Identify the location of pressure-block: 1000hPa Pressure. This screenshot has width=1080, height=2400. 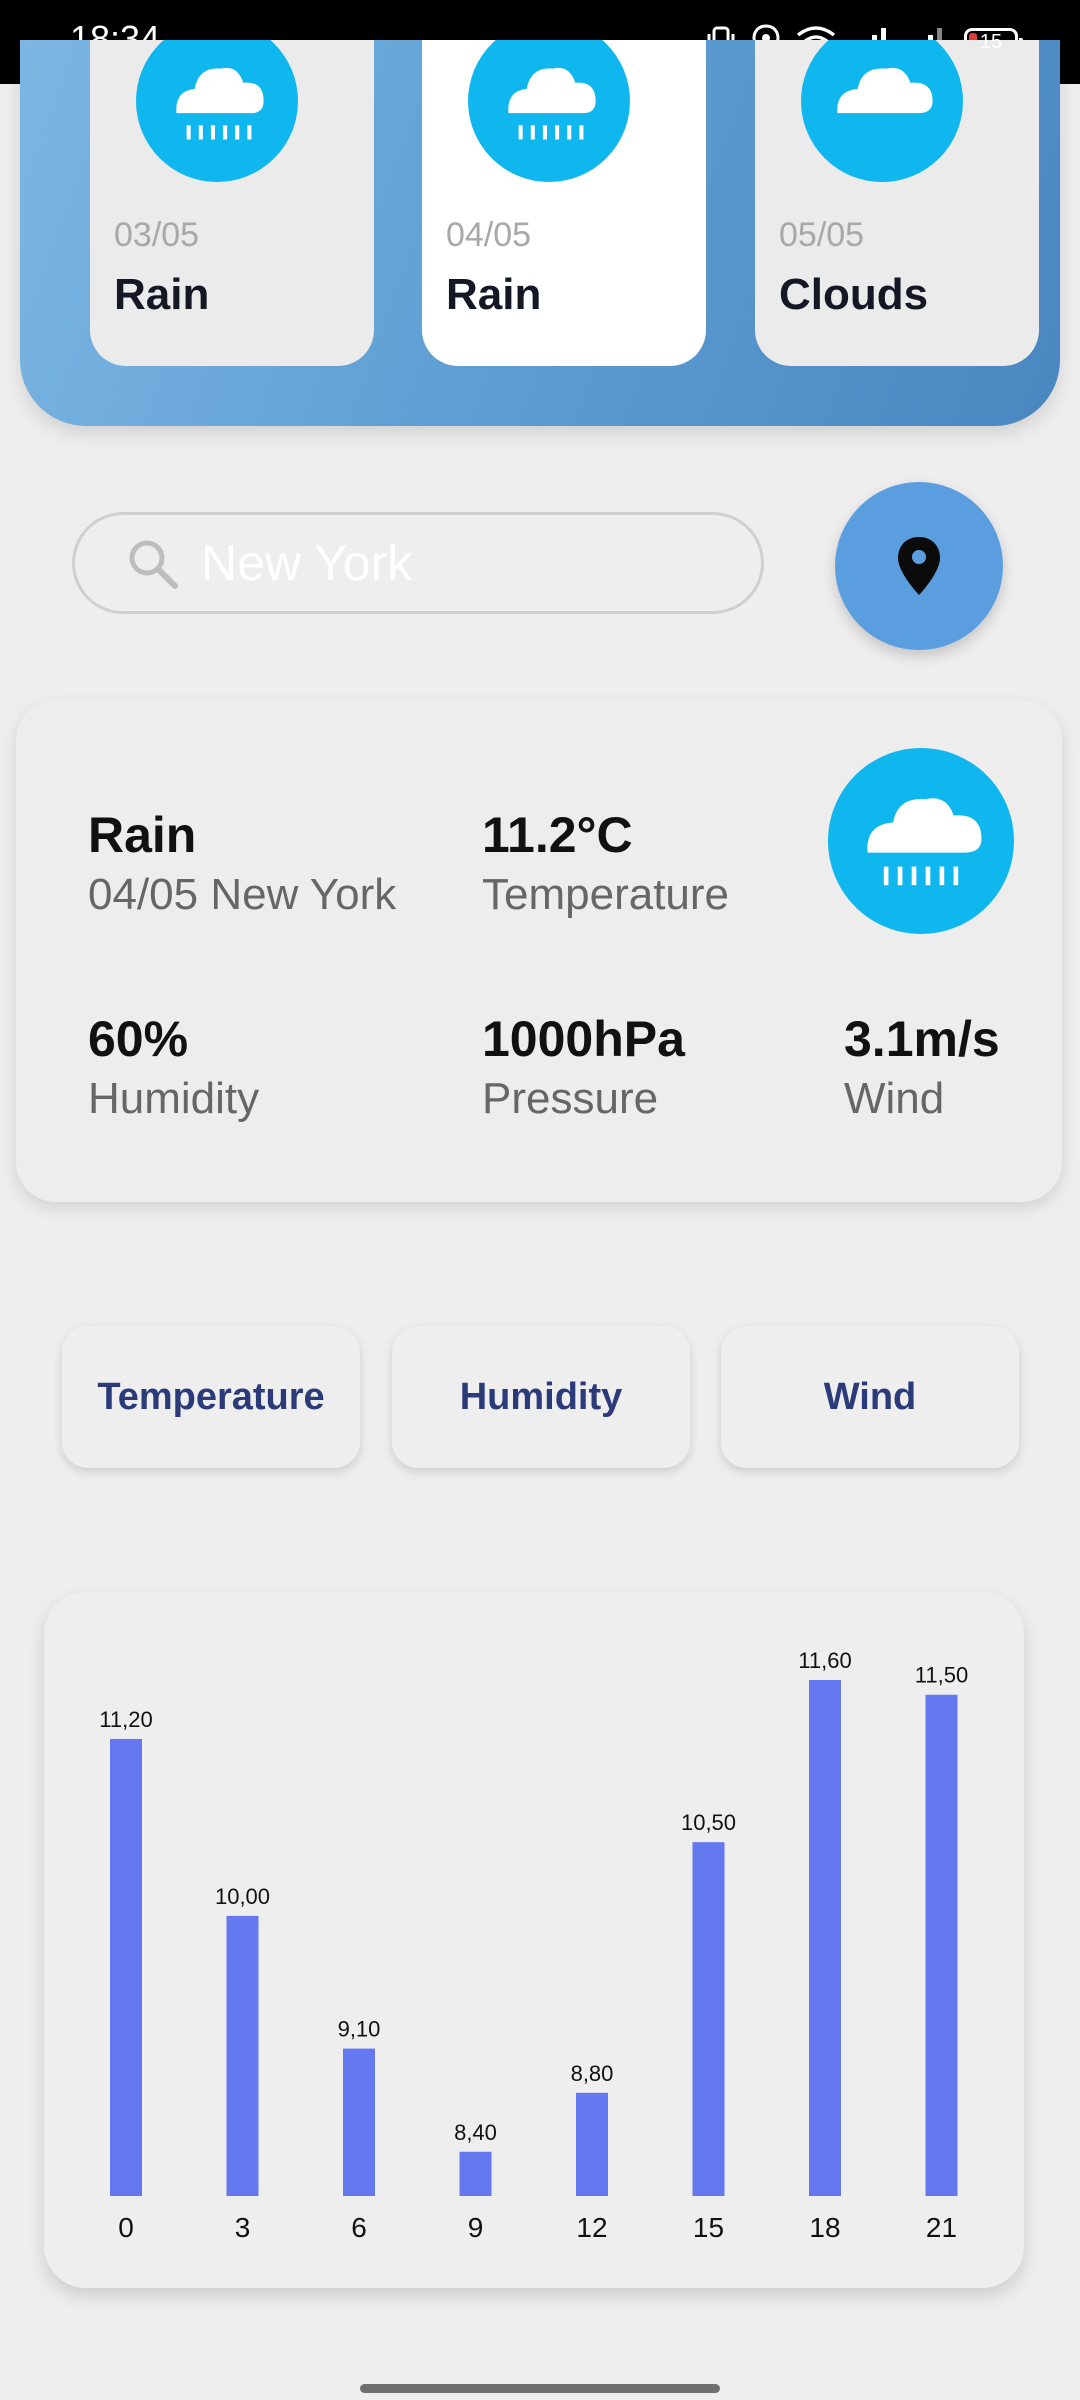
(583, 1067).